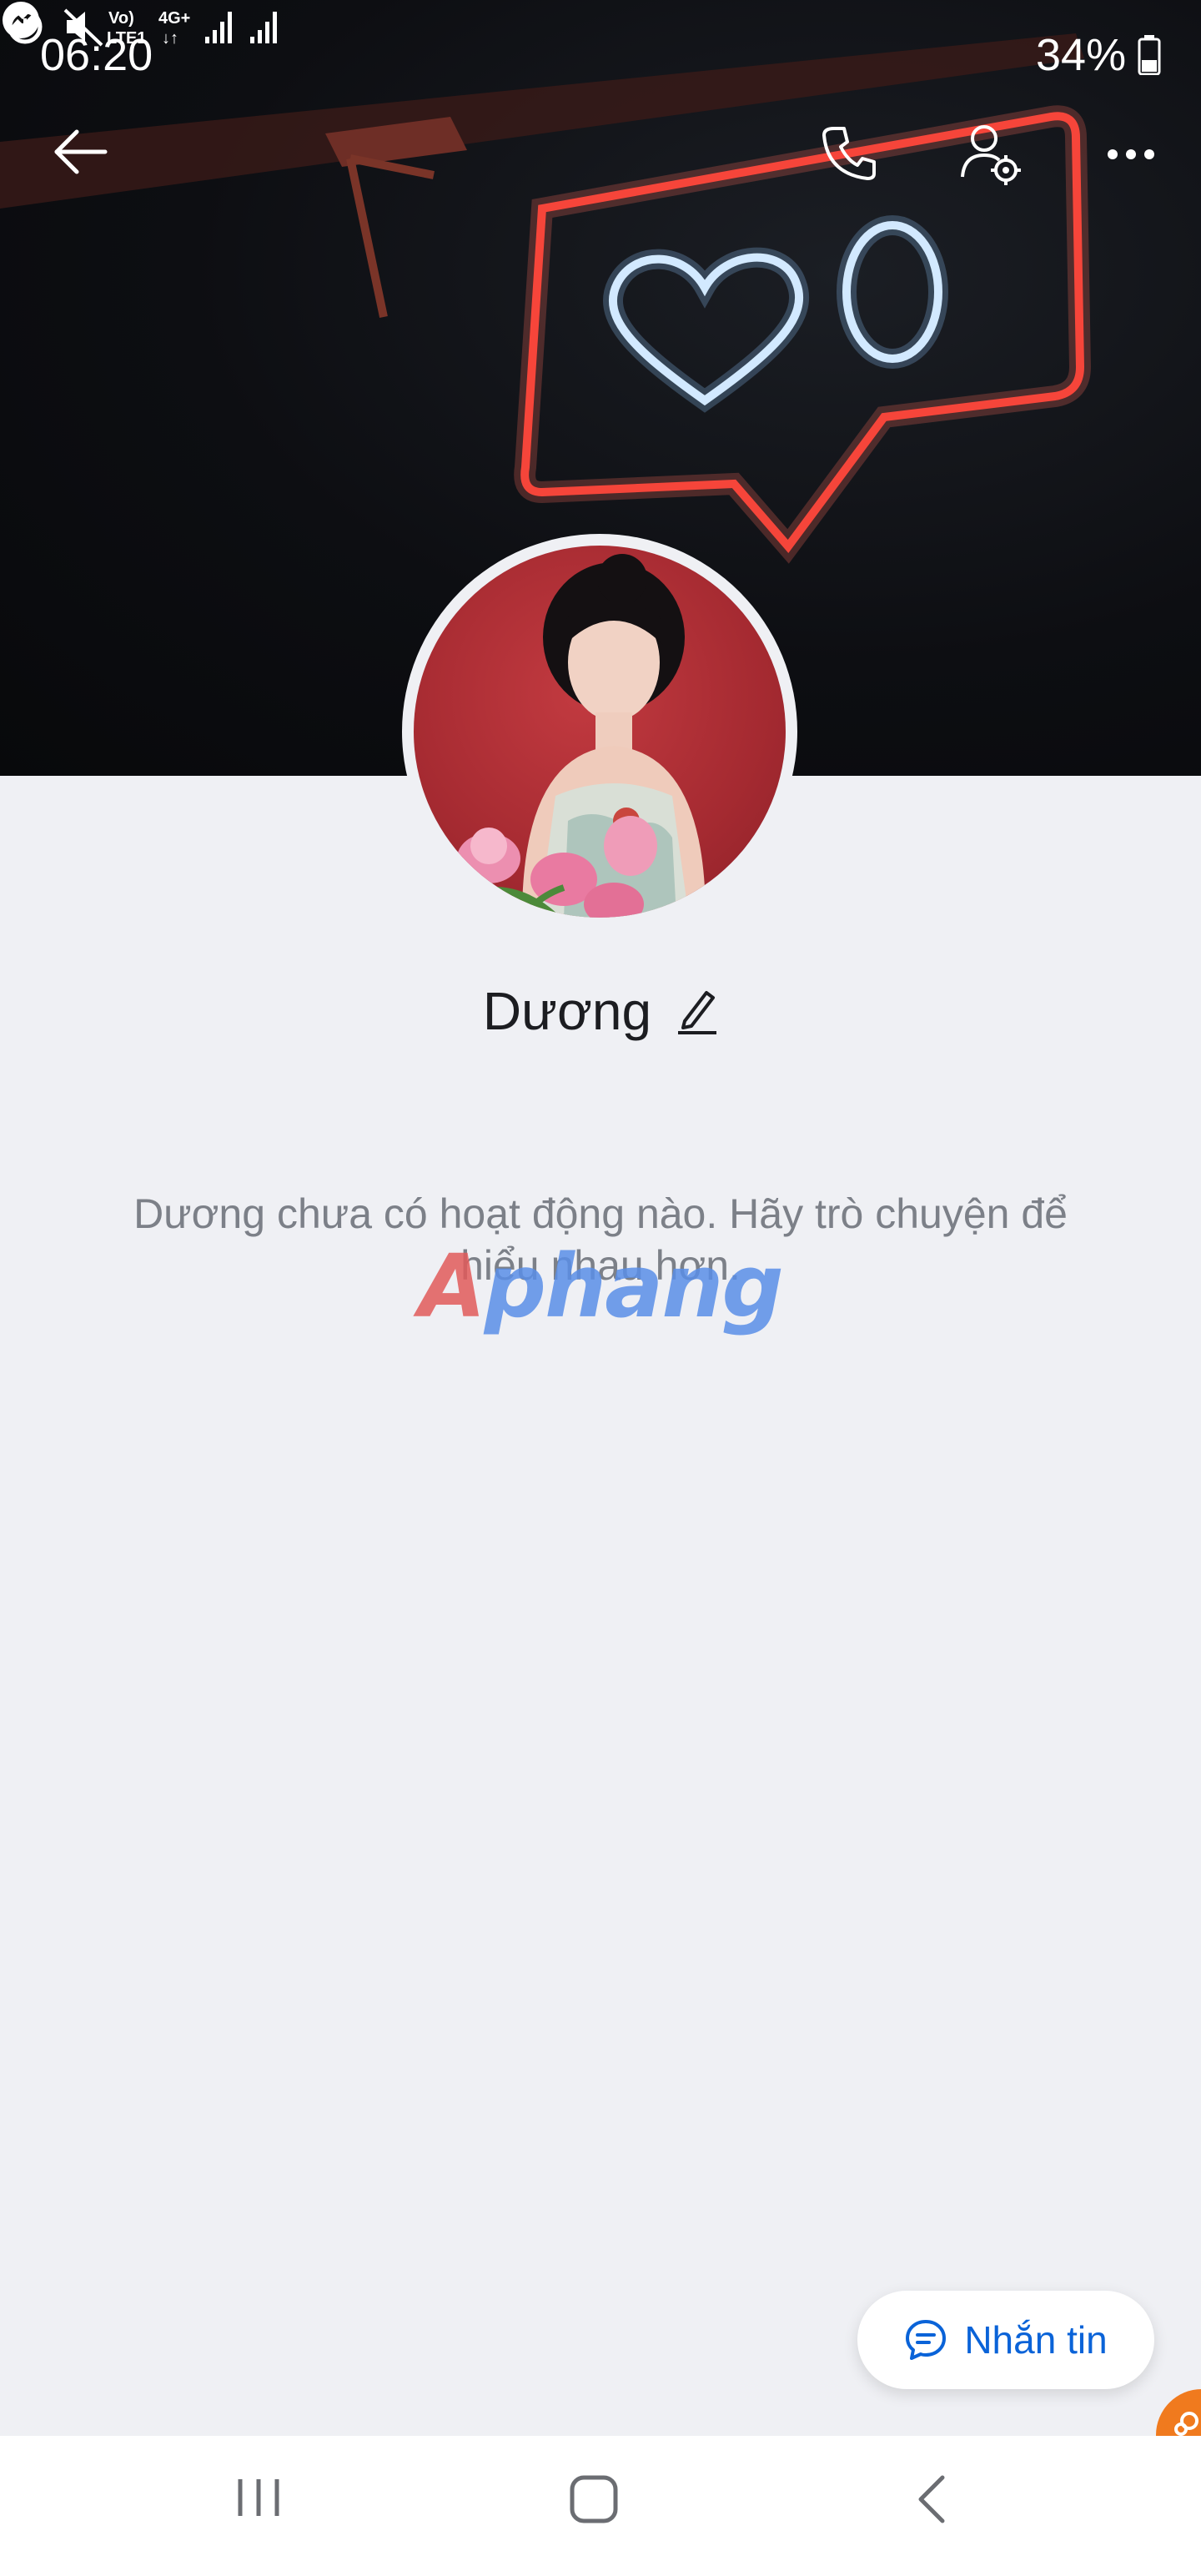  What do you see at coordinates (81, 152) in the screenshot?
I see `back-arrow-icon` at bounding box center [81, 152].